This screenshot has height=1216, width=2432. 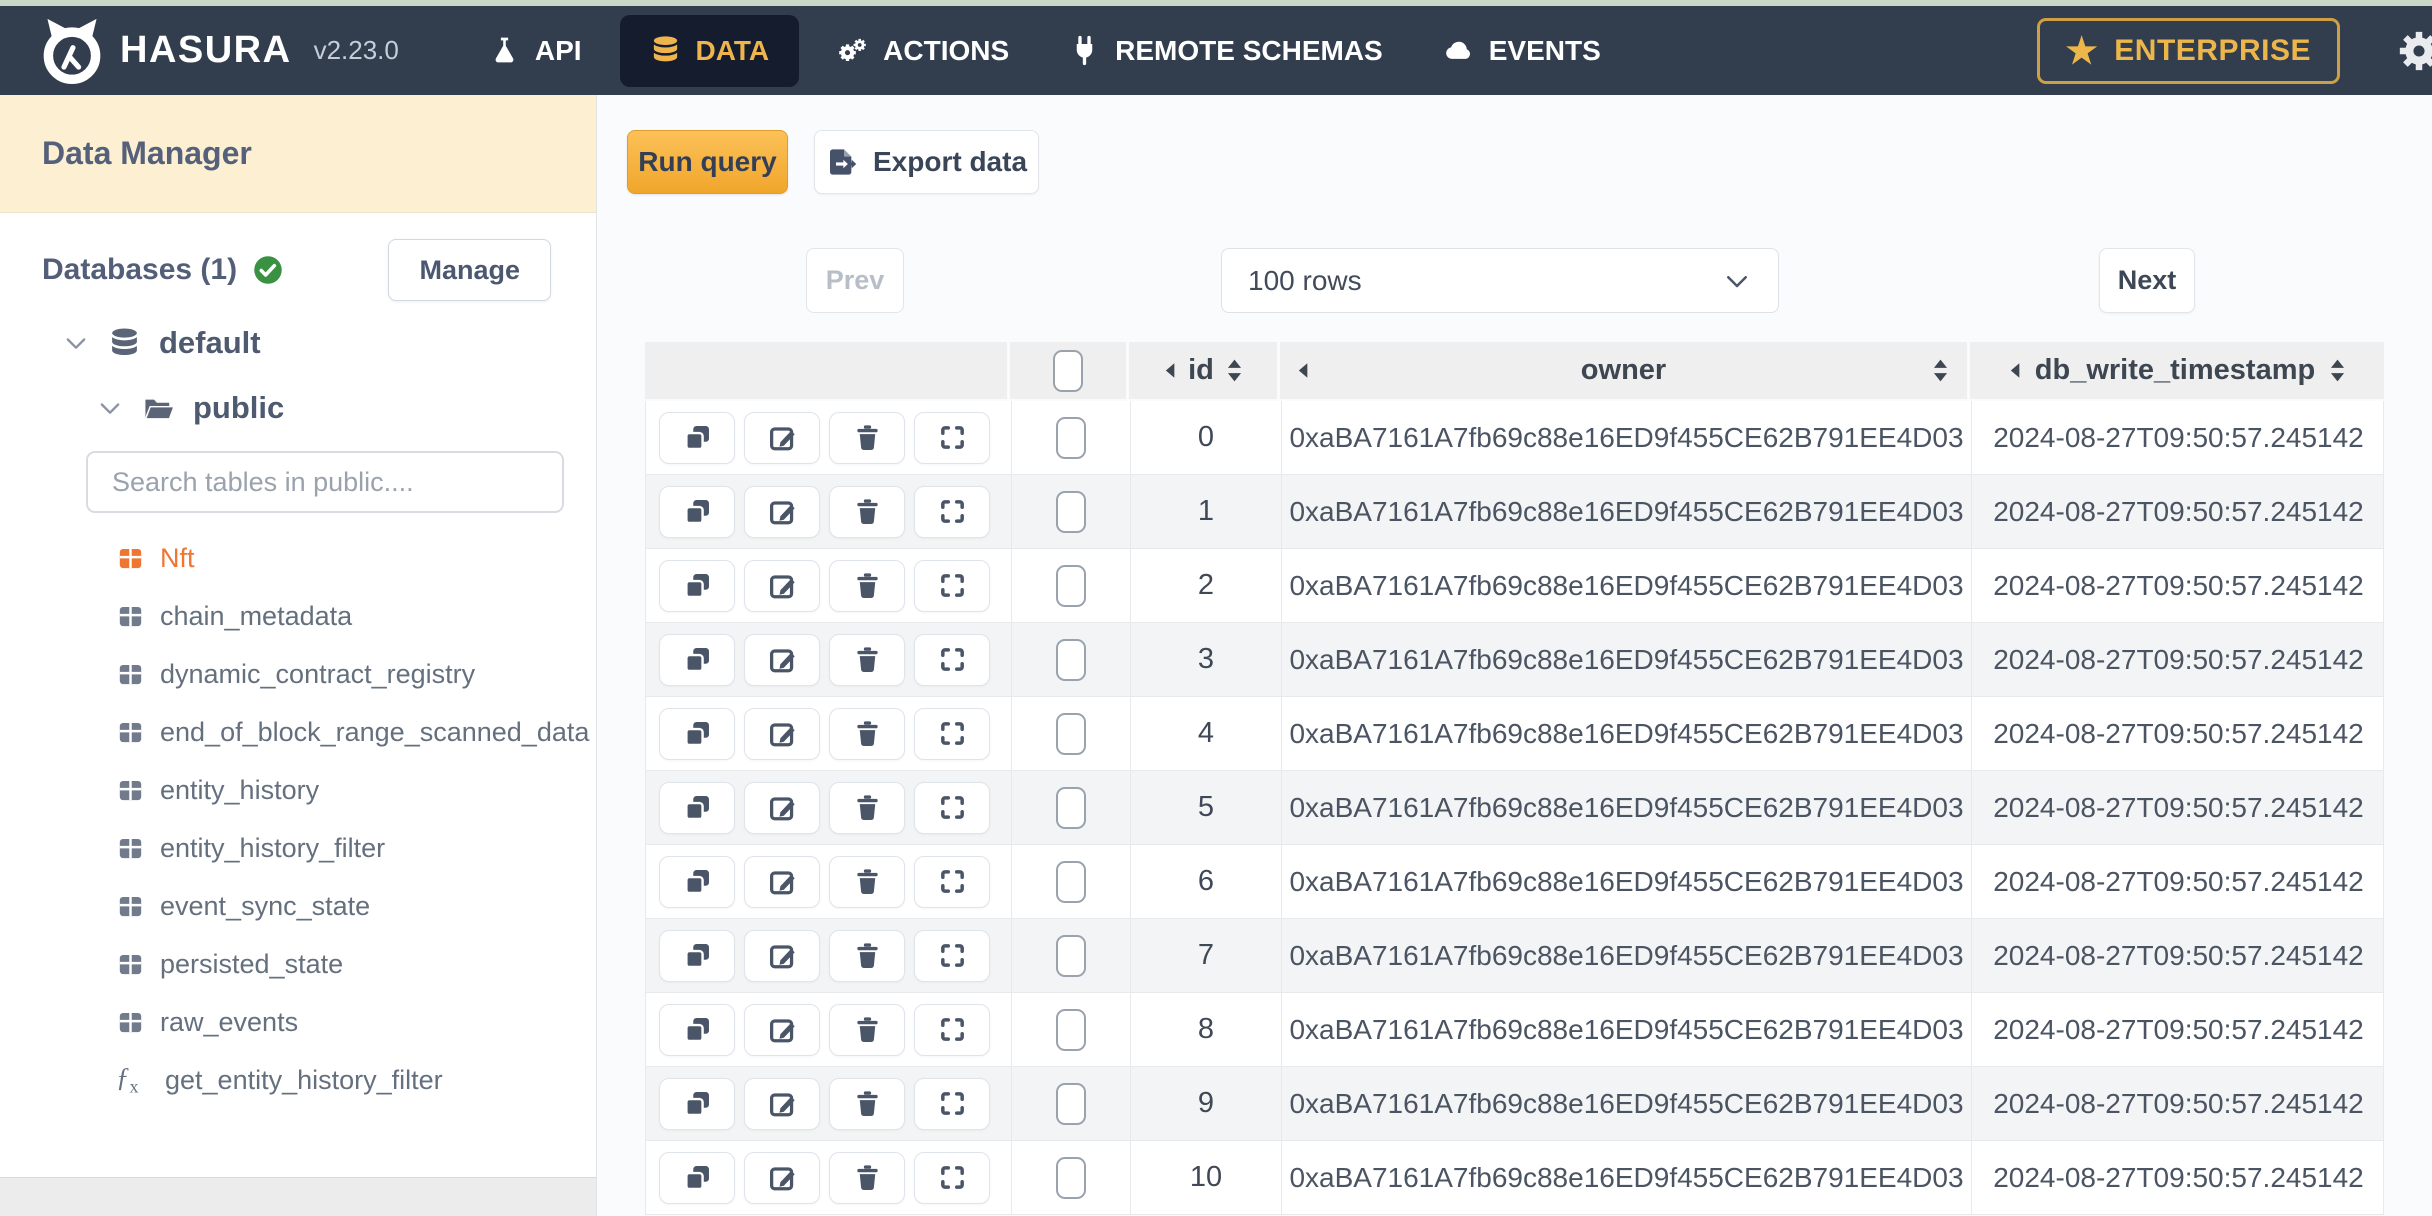 I want to click on tab-actions: ACTIONS, so click(x=923, y=50).